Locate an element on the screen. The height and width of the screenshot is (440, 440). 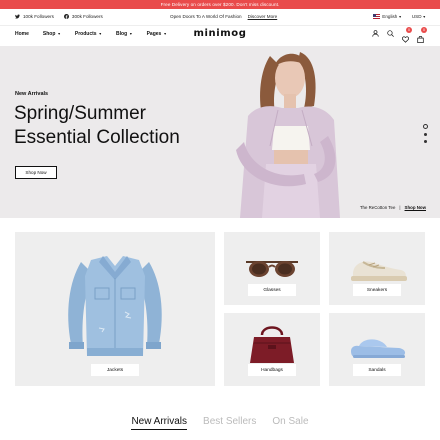
language-value: English is located at coordinates (390, 16).